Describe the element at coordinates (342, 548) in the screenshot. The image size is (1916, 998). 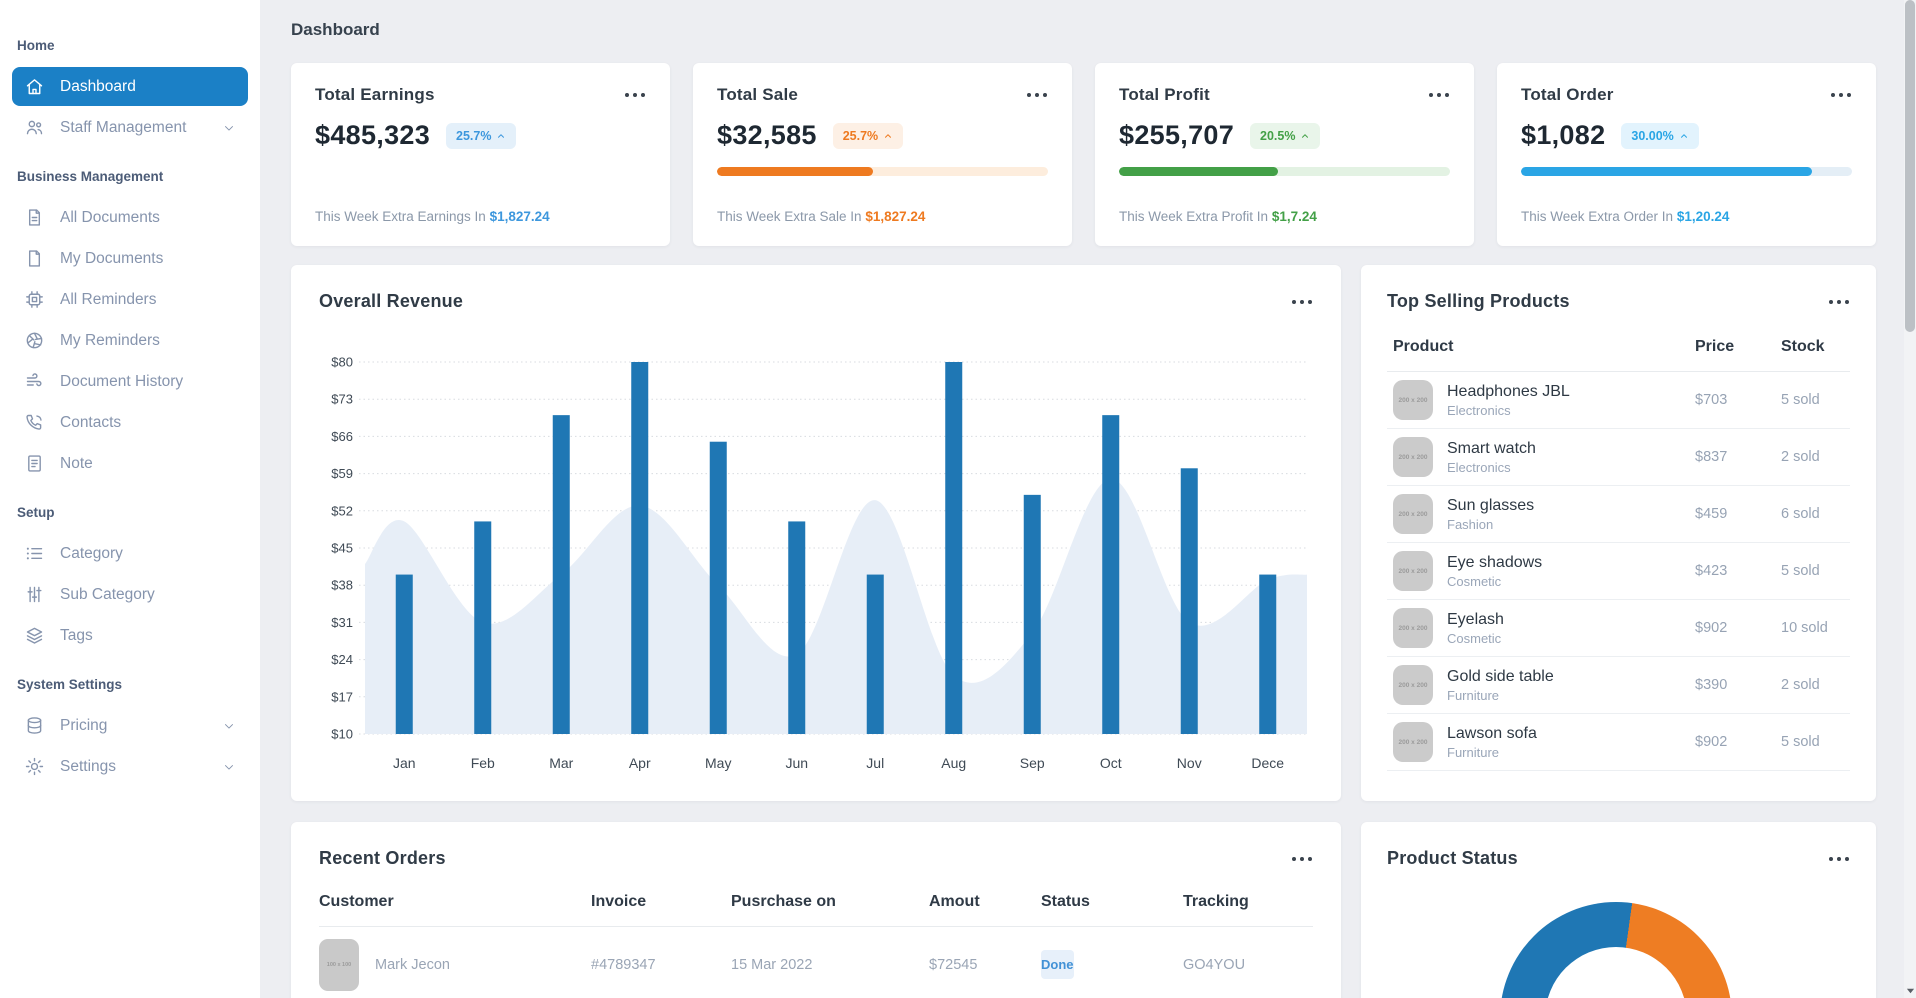
I see `svg-text: $45` at that location.